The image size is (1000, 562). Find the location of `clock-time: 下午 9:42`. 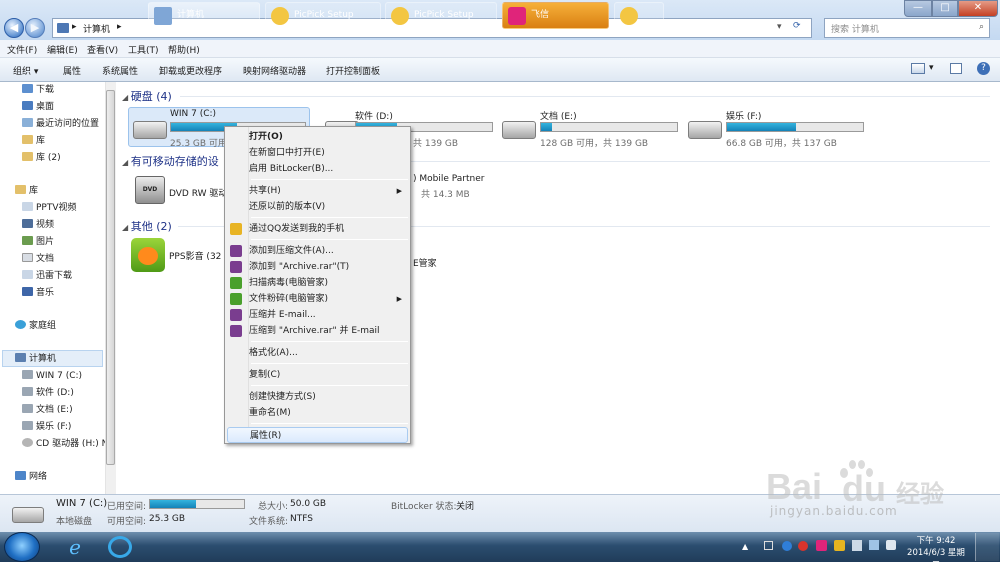

clock-time: 下午 9:42 is located at coordinates (936, 541).